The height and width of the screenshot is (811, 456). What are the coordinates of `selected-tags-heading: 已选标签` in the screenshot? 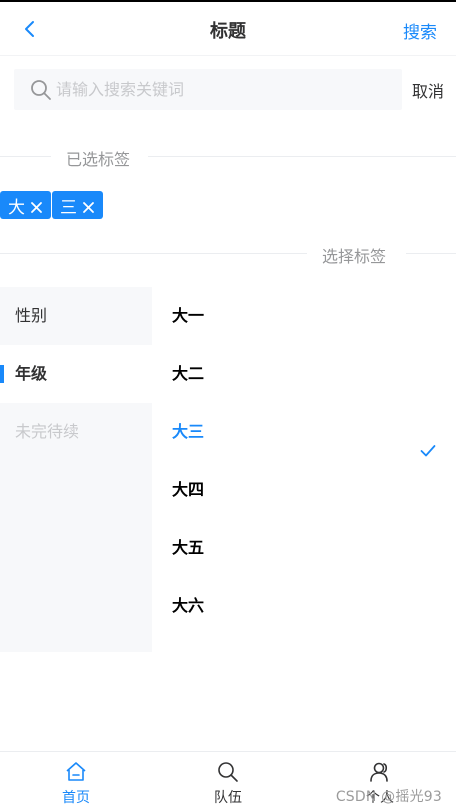 It's located at (98, 159).